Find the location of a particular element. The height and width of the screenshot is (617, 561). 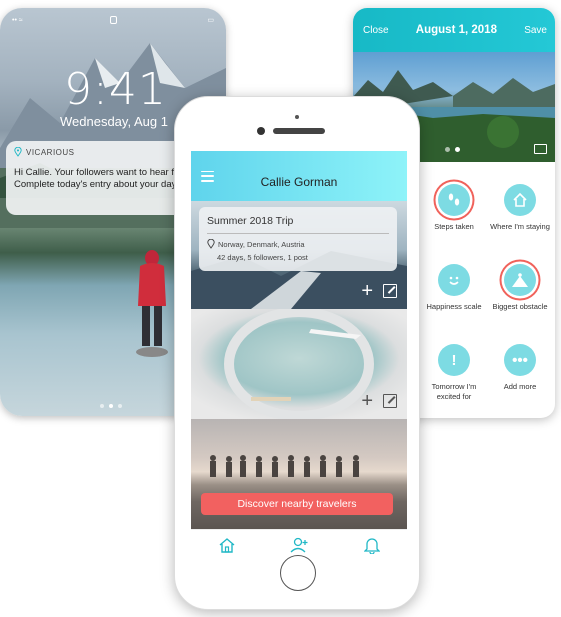

prompt-tomorrow-excited: ! Tomorrow I'm excited for is located at coordinates (454, 381).